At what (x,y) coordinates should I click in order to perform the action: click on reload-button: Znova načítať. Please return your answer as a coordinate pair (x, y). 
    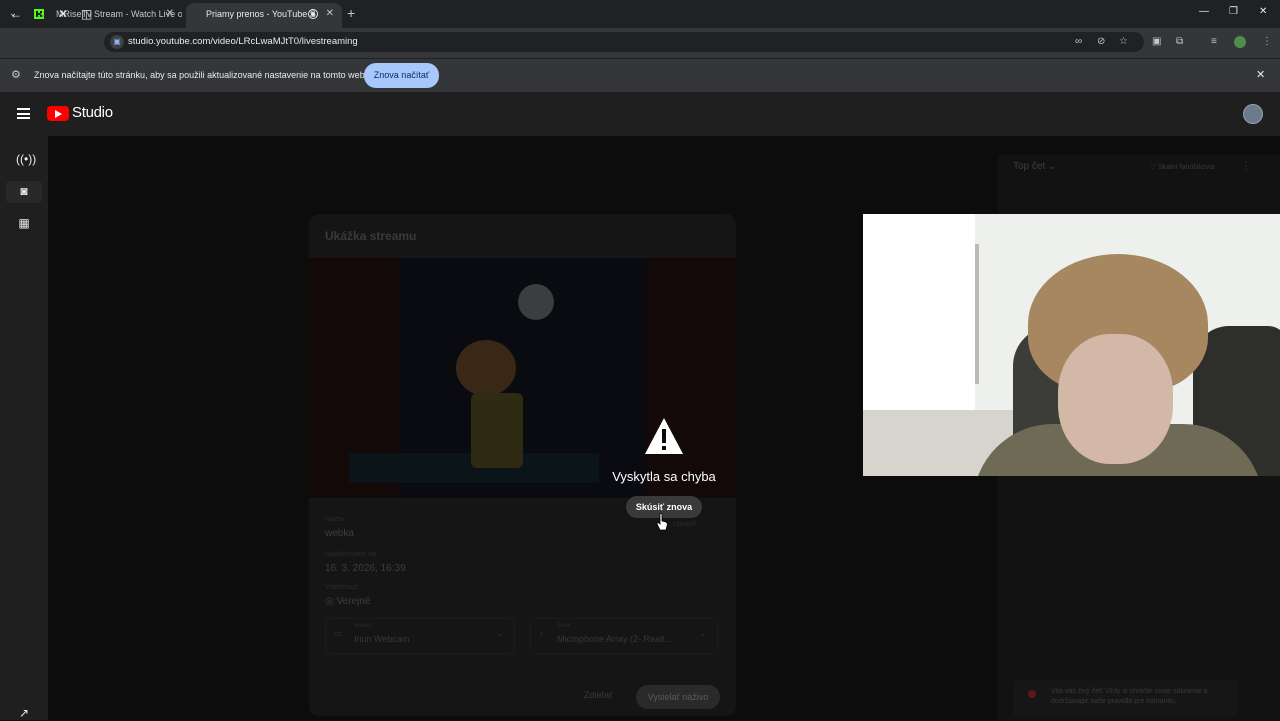
    Looking at the image, I should click on (401, 75).